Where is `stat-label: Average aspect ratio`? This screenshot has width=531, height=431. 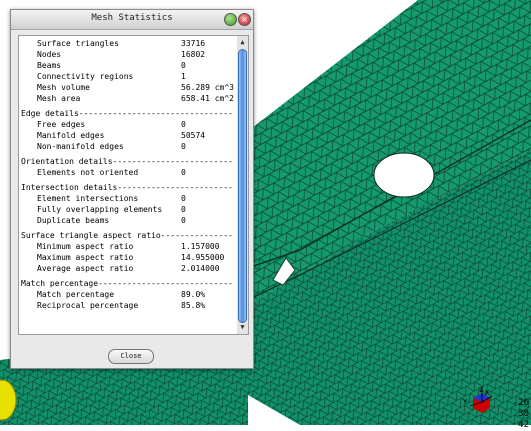 stat-label: Average aspect ratio is located at coordinates (85, 268).